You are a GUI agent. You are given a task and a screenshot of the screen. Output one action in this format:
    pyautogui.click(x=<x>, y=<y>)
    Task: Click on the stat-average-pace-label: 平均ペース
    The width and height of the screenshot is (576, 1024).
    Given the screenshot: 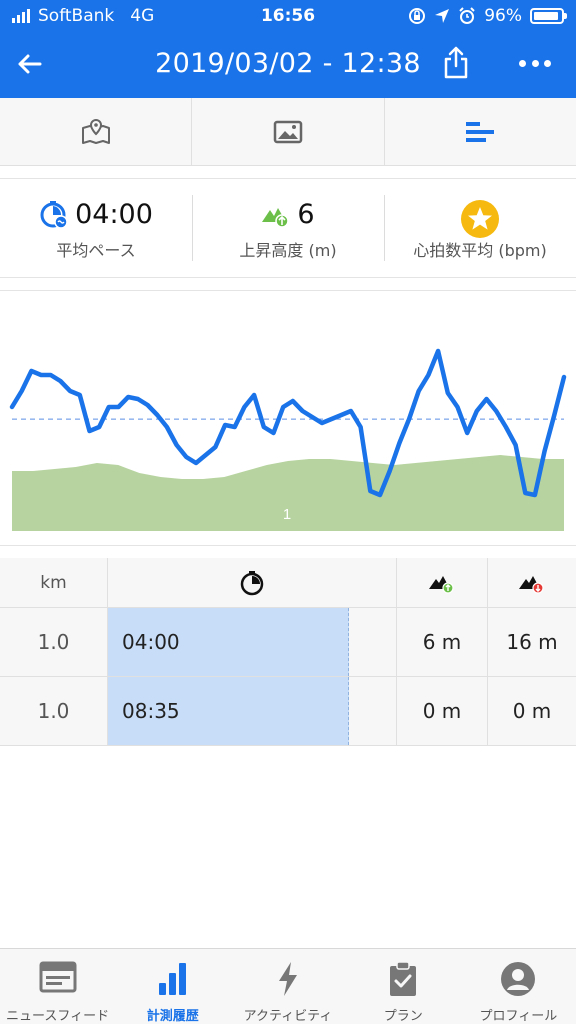 What is the action you would take?
    pyautogui.click(x=96, y=250)
    